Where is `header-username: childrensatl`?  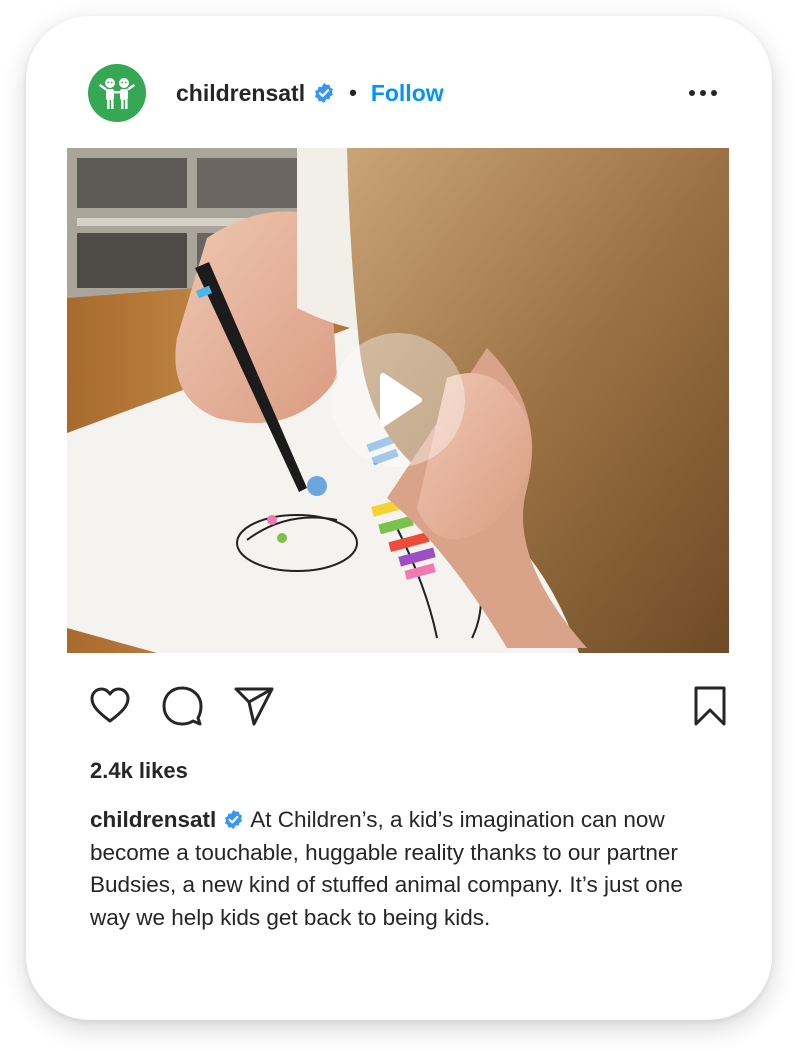 header-username: childrensatl is located at coordinates (240, 93).